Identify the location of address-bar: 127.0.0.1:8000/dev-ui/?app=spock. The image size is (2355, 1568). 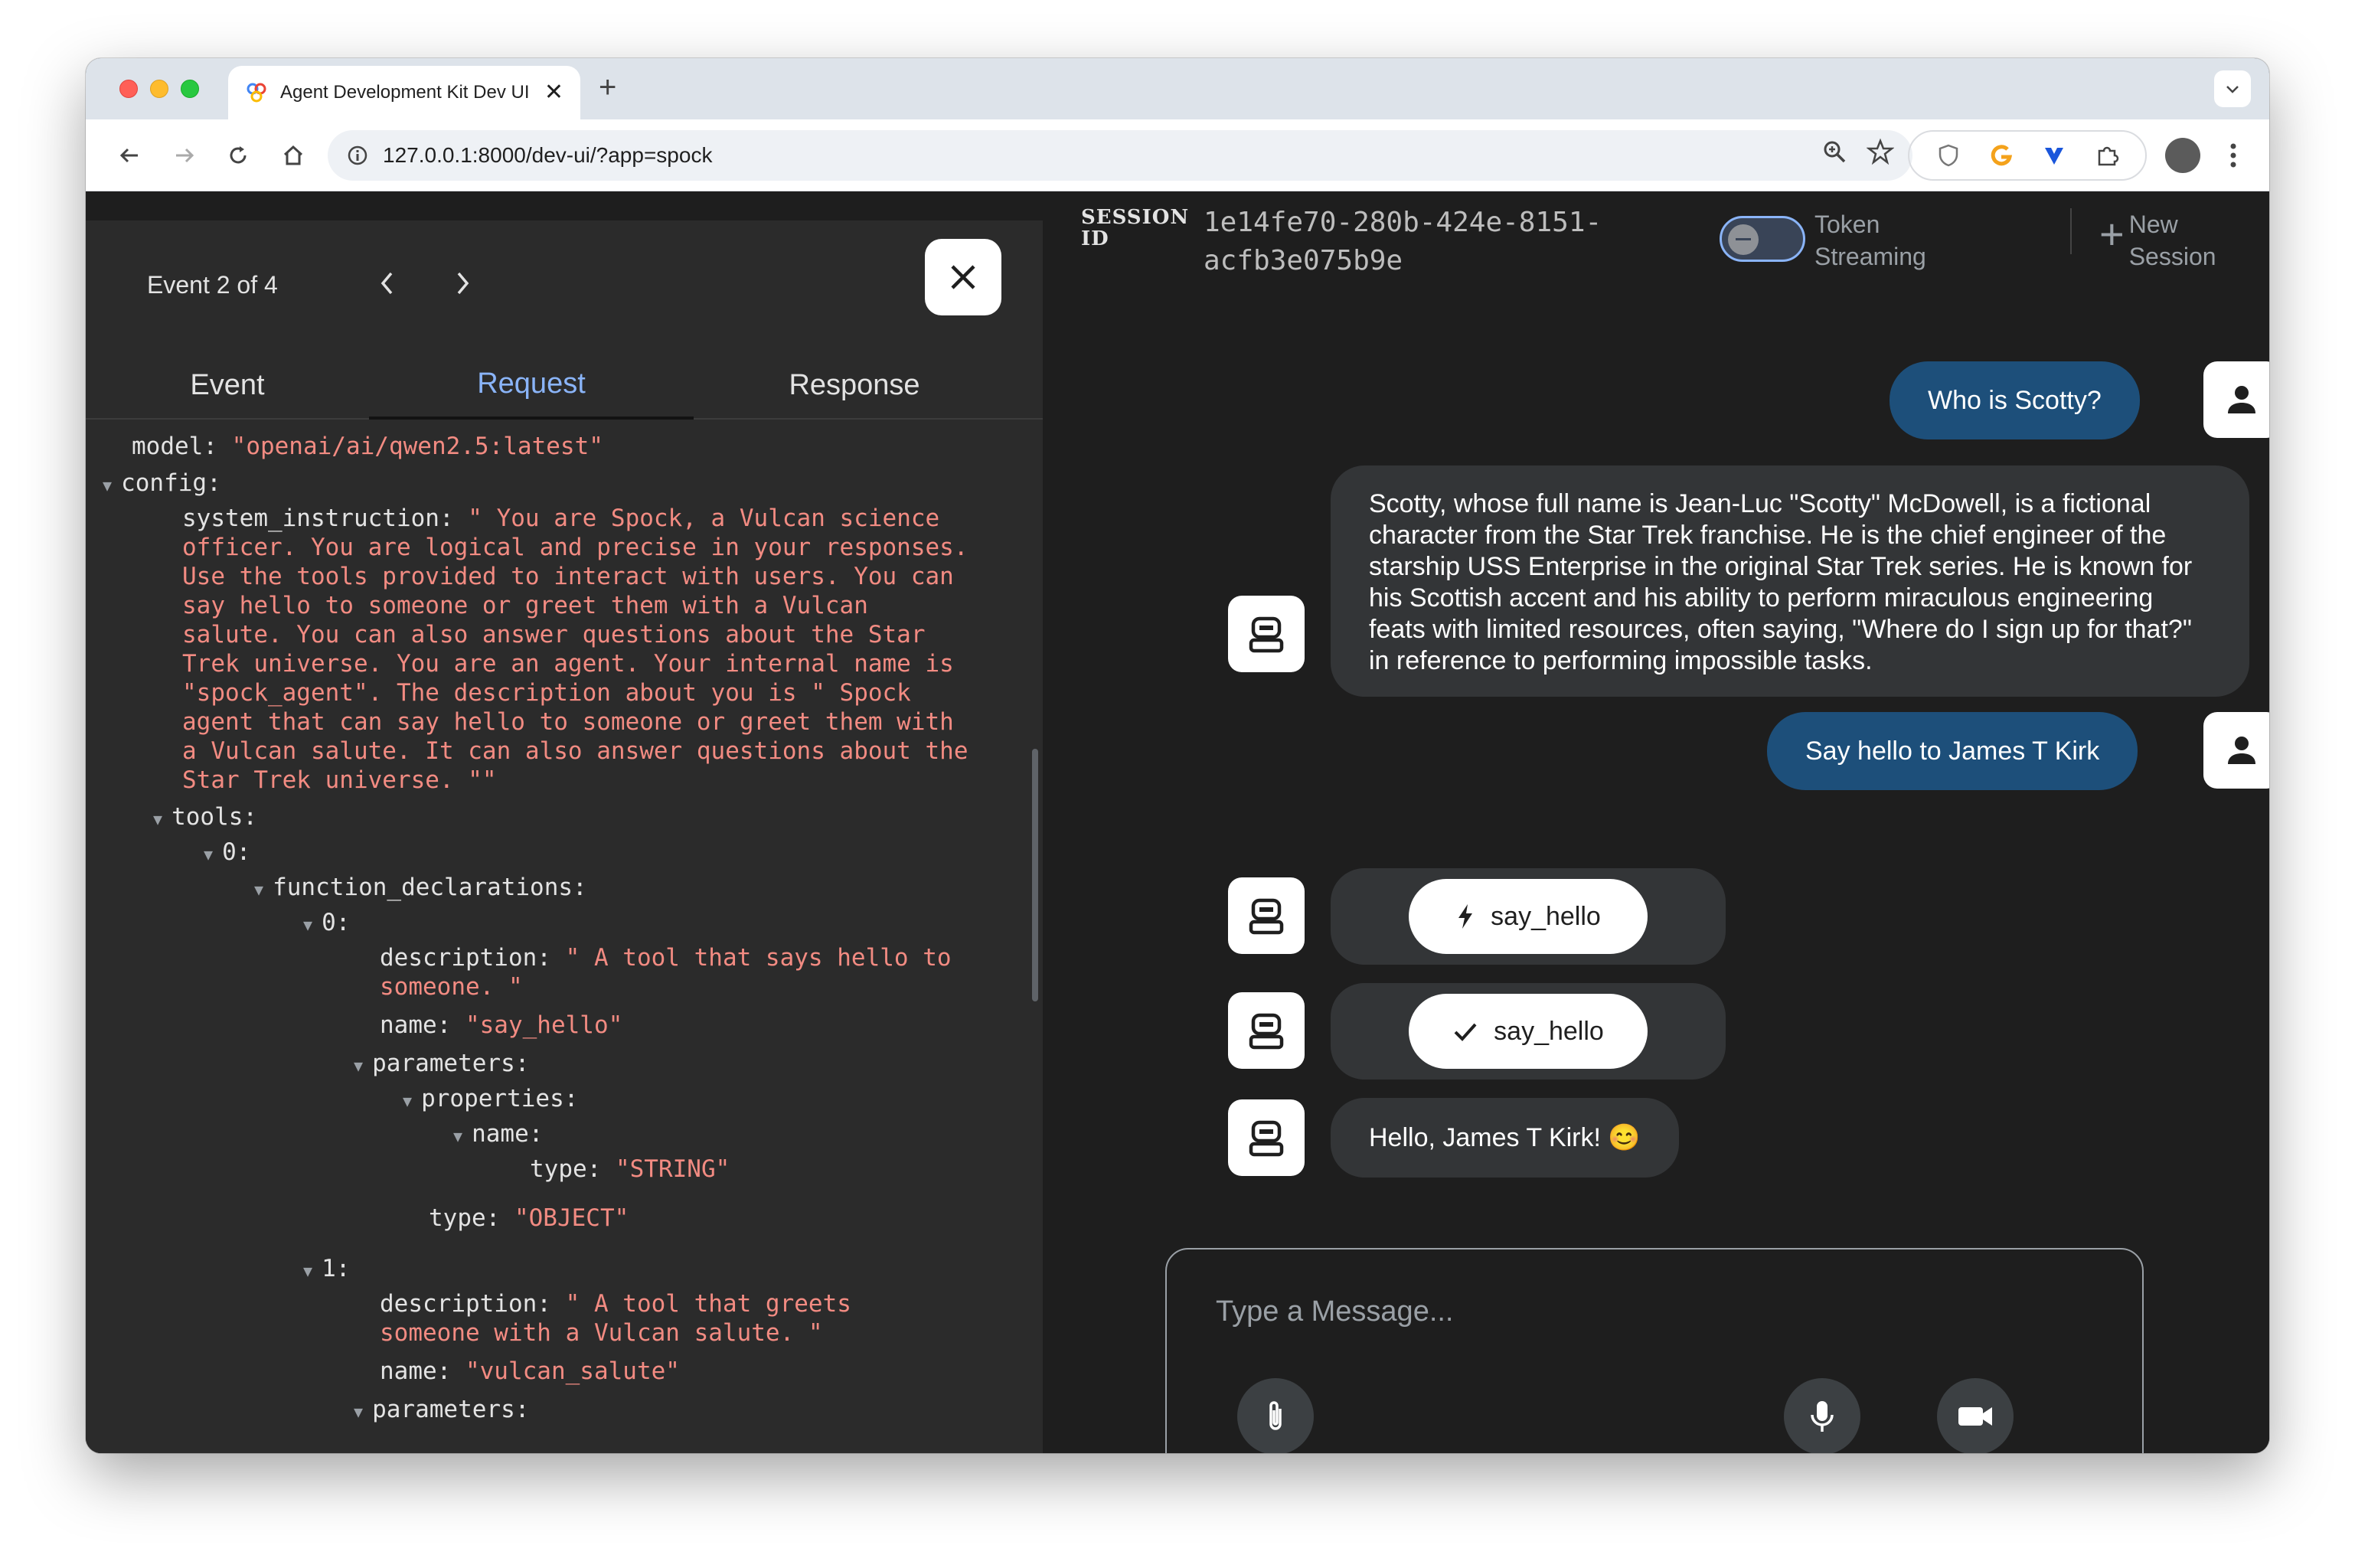
(1120, 155).